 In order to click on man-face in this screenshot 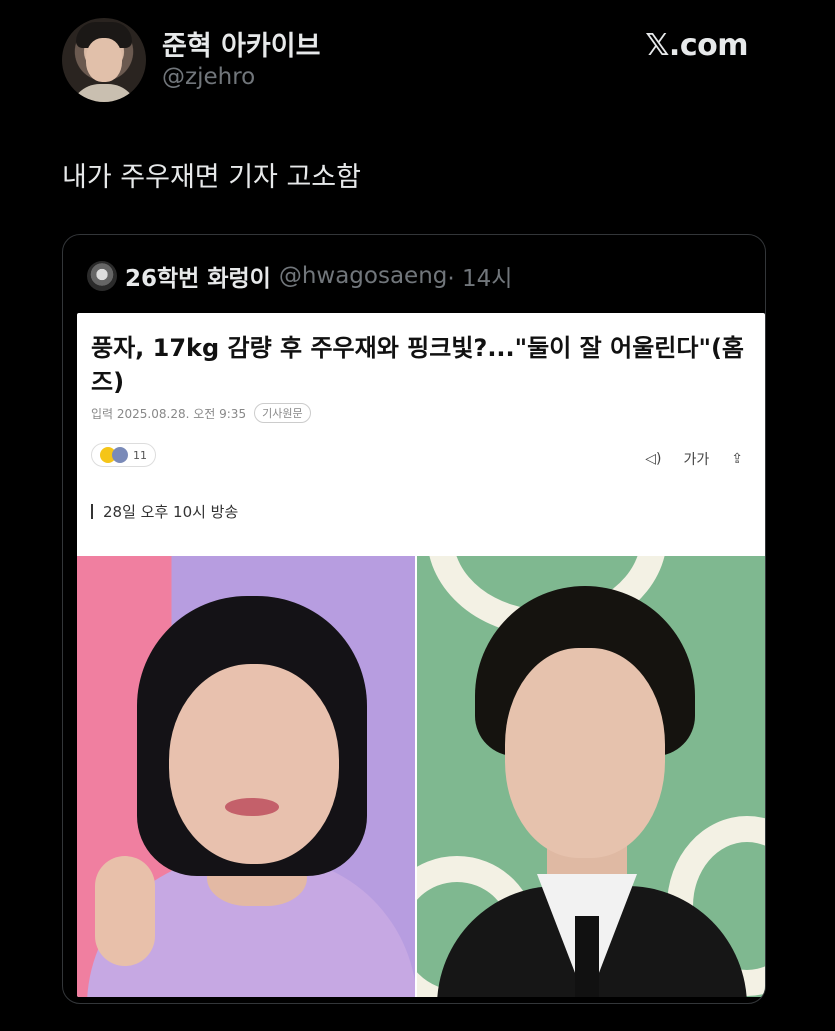, I will do `click(585, 753)`.